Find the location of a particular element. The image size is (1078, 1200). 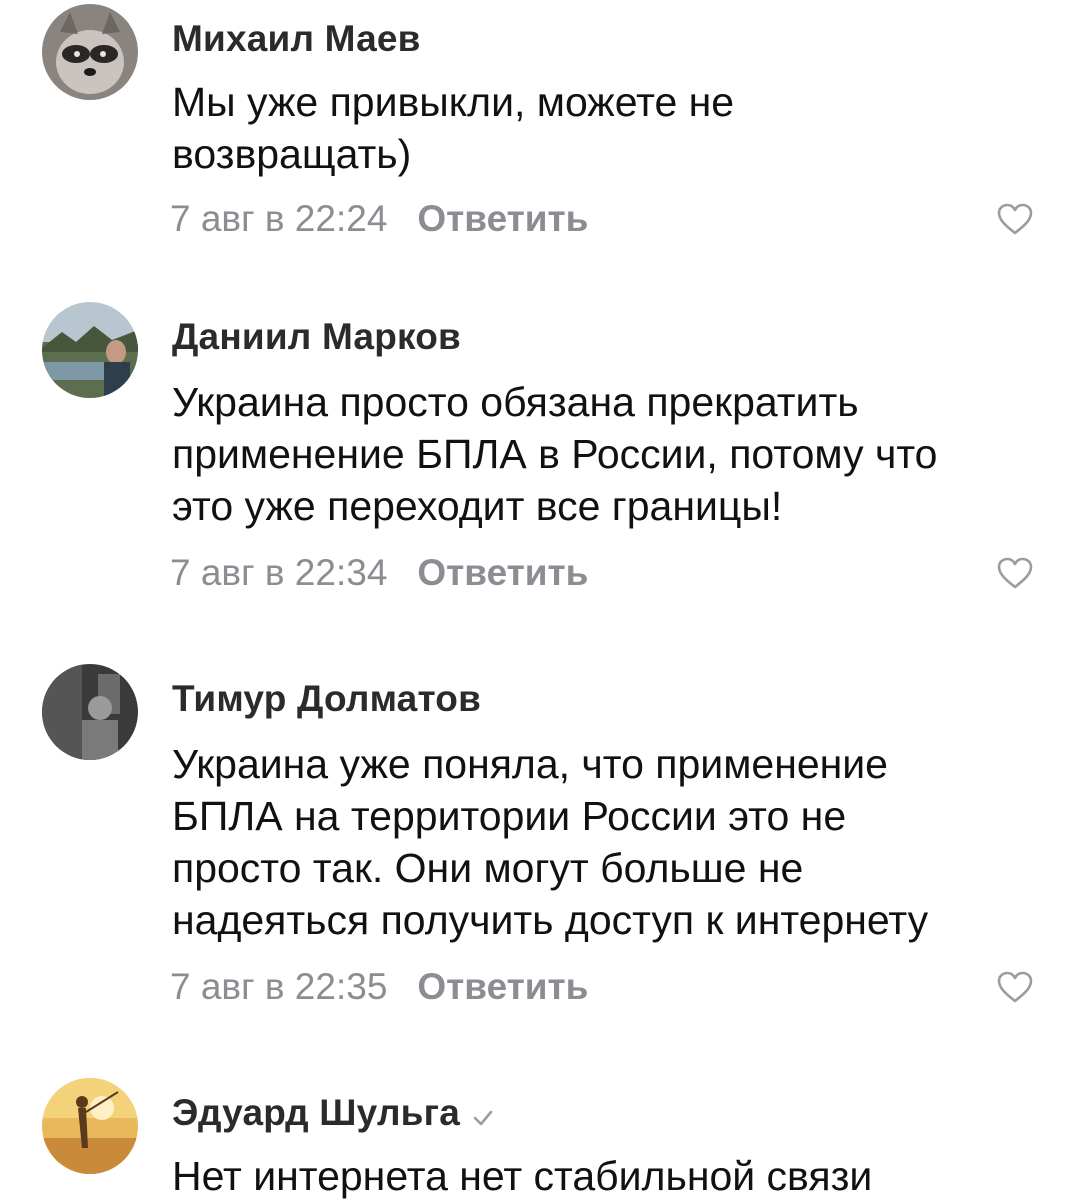

comment-text: Нет интернета нет стабильной связи is located at coordinates (522, 1176).